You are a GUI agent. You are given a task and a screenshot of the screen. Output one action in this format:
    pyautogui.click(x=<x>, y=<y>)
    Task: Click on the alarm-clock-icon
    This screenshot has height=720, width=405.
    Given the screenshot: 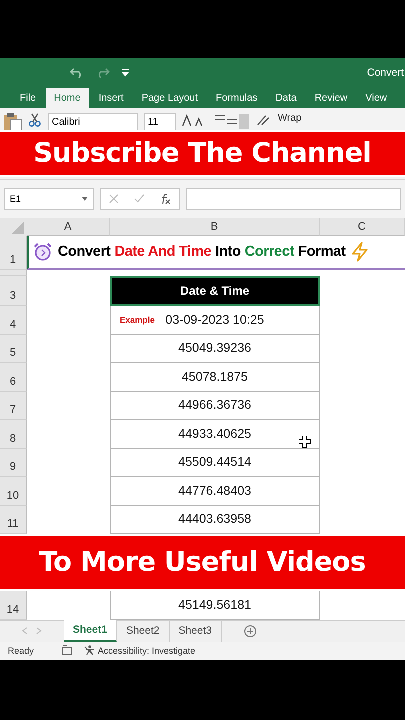 What is the action you would take?
    pyautogui.click(x=43, y=252)
    